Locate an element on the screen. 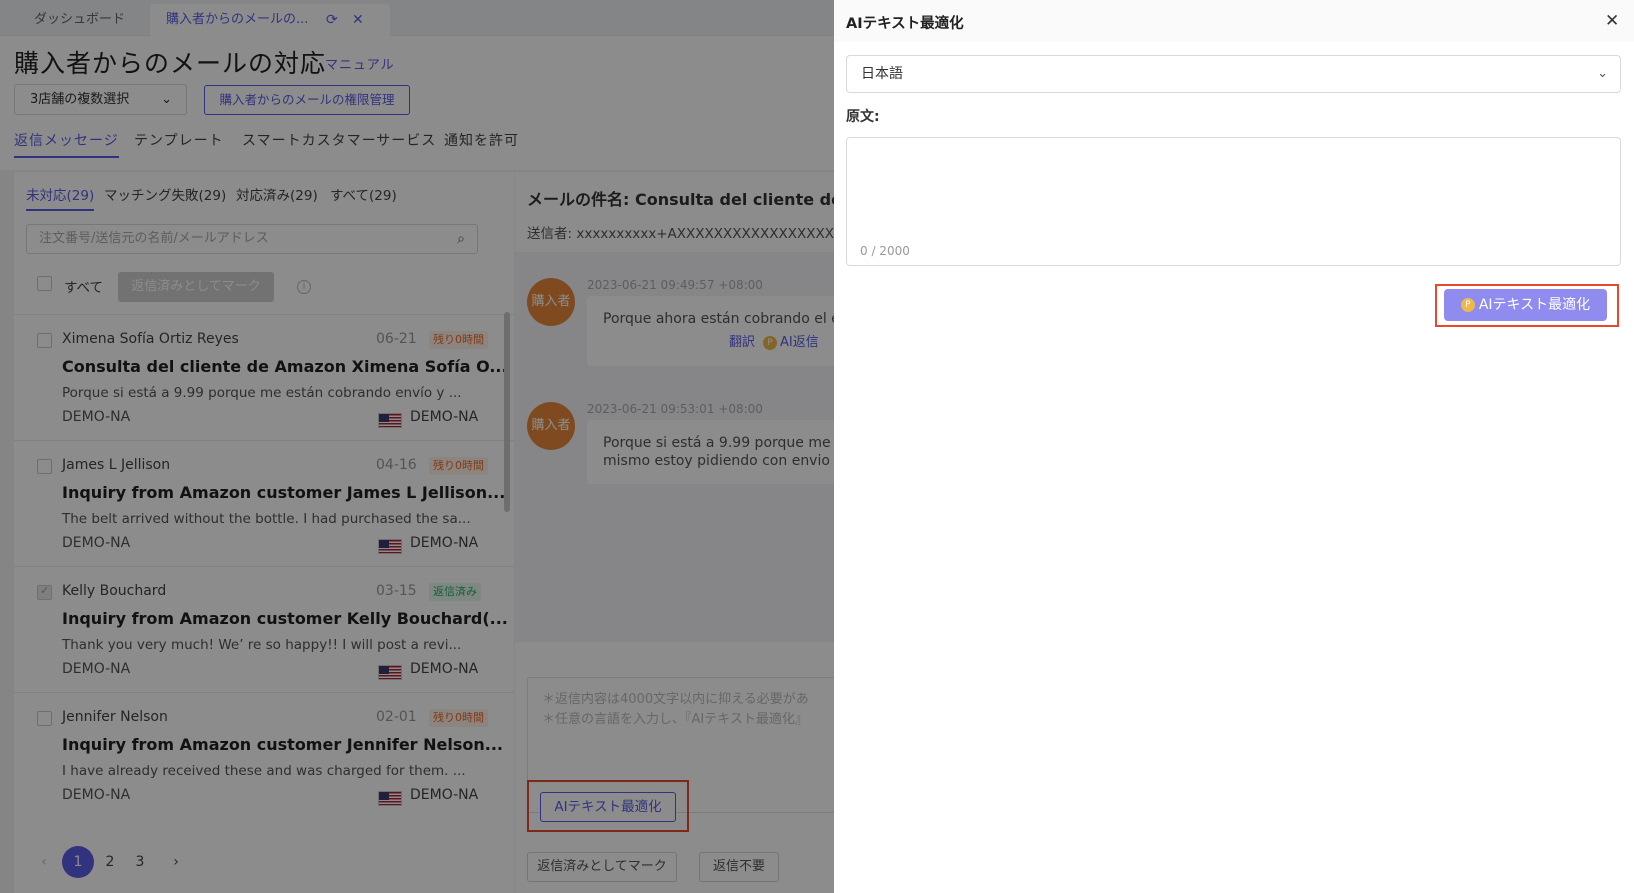  drawer-title: AIテキスト最適化 is located at coordinates (905, 24).